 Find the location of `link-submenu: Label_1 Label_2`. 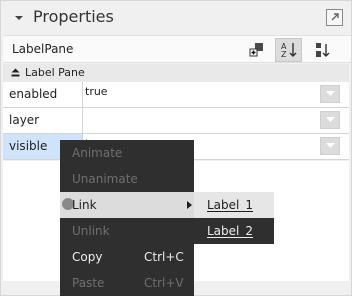

link-submenu: Label_1 Label_2 is located at coordinates (234, 218).